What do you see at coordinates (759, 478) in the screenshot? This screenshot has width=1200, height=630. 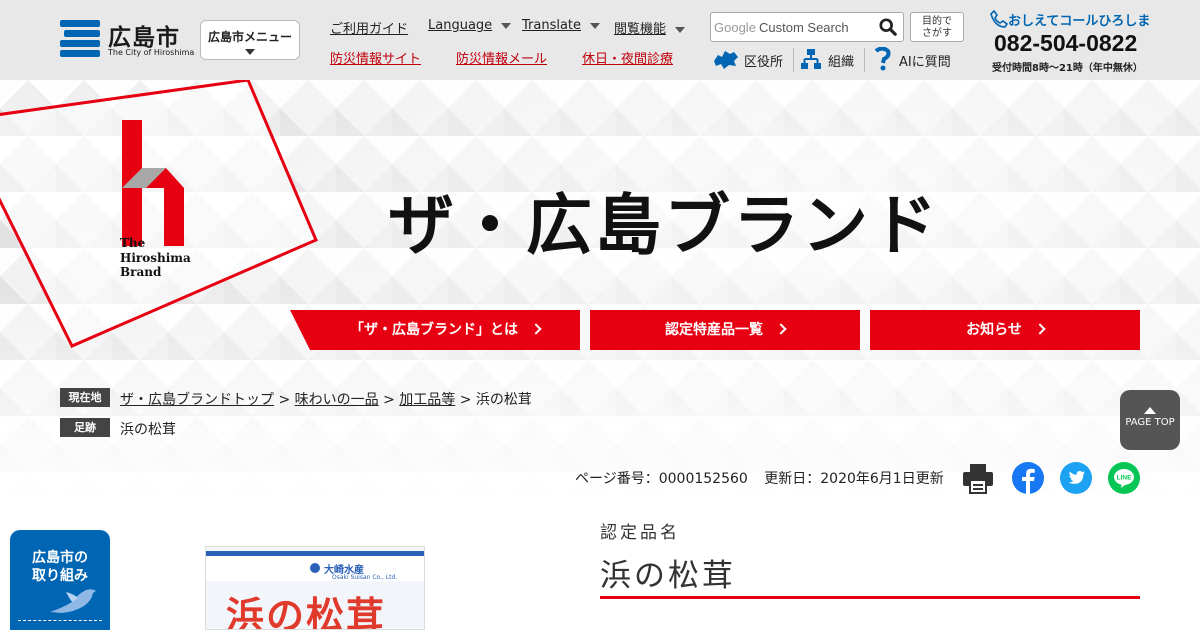 I see `page-meta: ページ番号：0000152560 更新日：2020年6月1日更新` at bounding box center [759, 478].